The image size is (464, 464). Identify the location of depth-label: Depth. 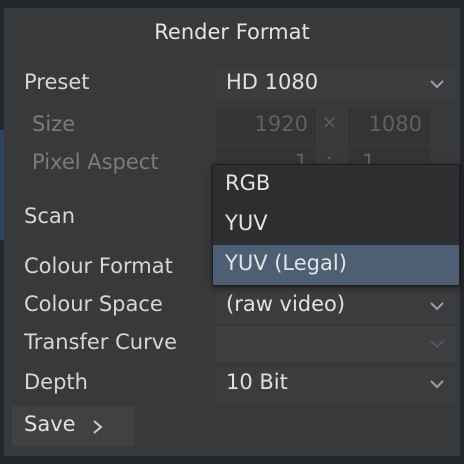
(56, 382).